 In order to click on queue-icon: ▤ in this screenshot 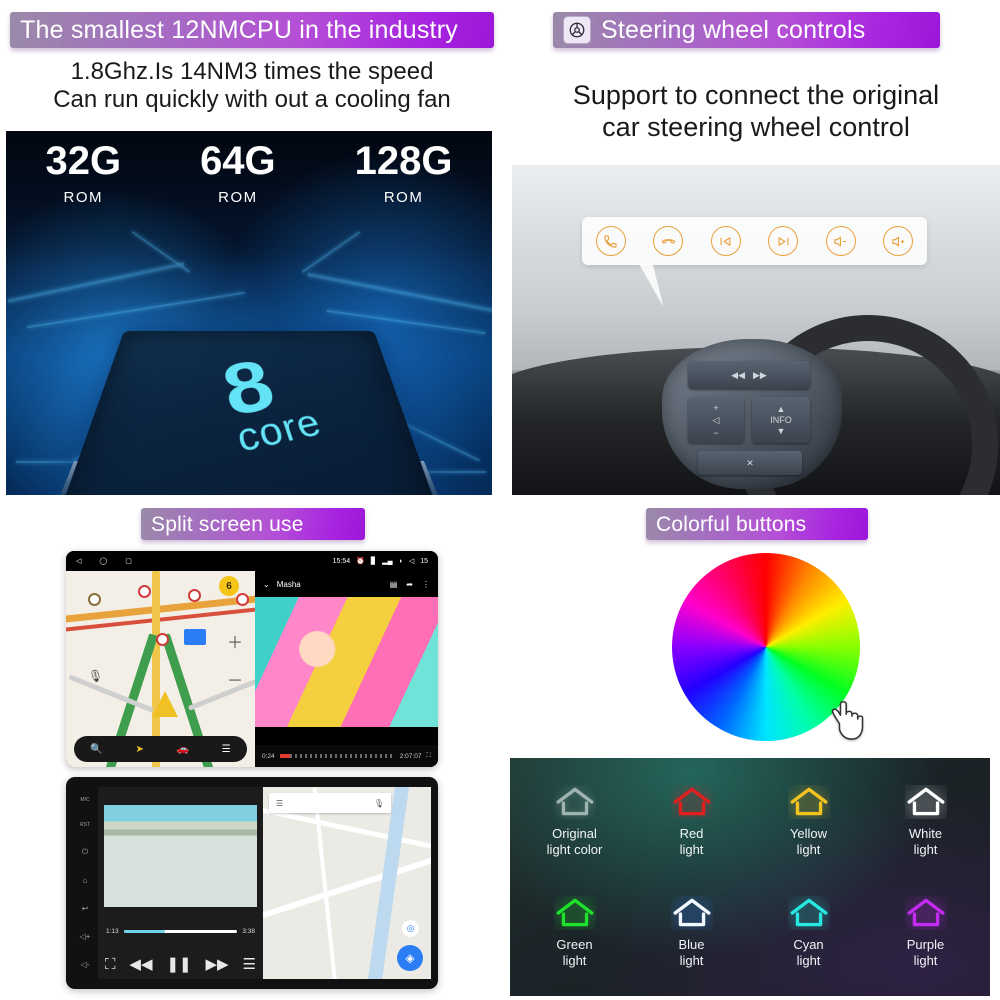, I will do `click(394, 584)`.